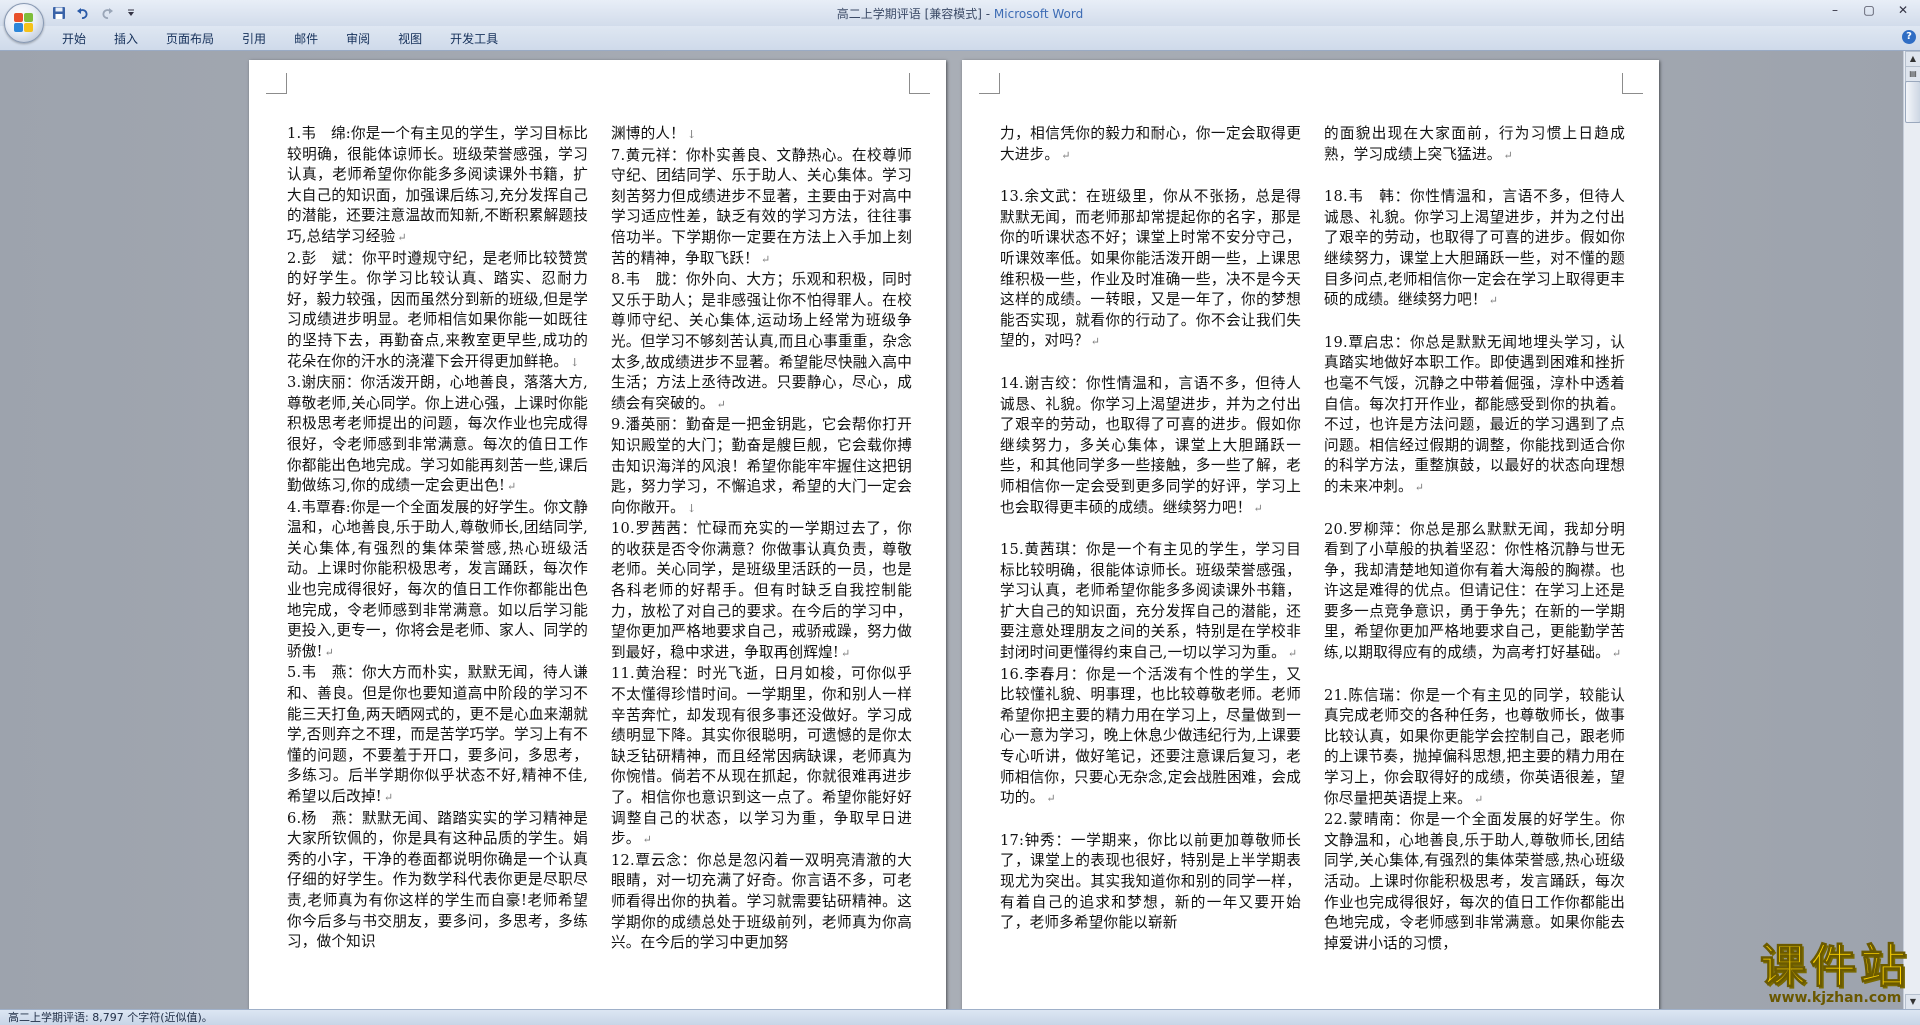 This screenshot has height=1025, width=1920. What do you see at coordinates (410, 39) in the screenshot?
I see `tab-view: 视图` at bounding box center [410, 39].